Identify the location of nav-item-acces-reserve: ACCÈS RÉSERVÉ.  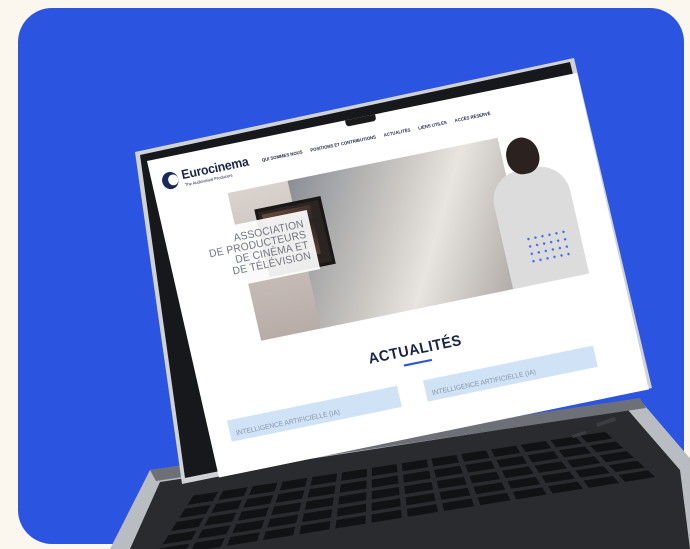
(472, 117).